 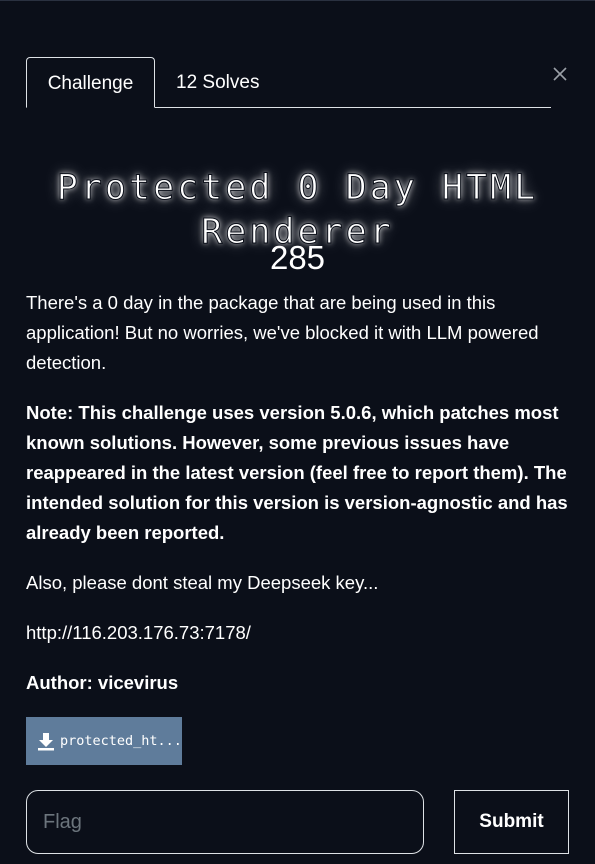 What do you see at coordinates (46, 741) in the screenshot?
I see `download-icon` at bounding box center [46, 741].